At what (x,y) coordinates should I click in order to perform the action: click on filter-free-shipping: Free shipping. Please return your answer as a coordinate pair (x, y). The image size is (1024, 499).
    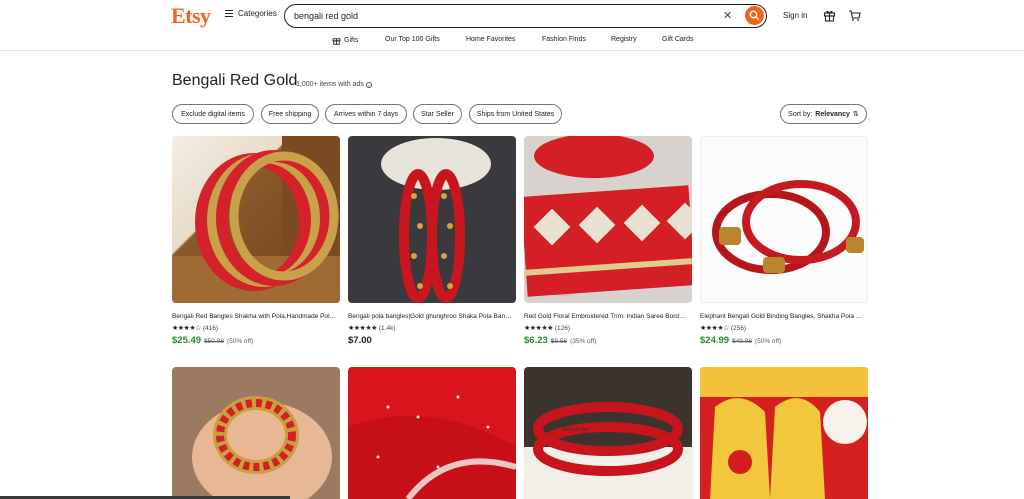
    Looking at the image, I should click on (290, 114).